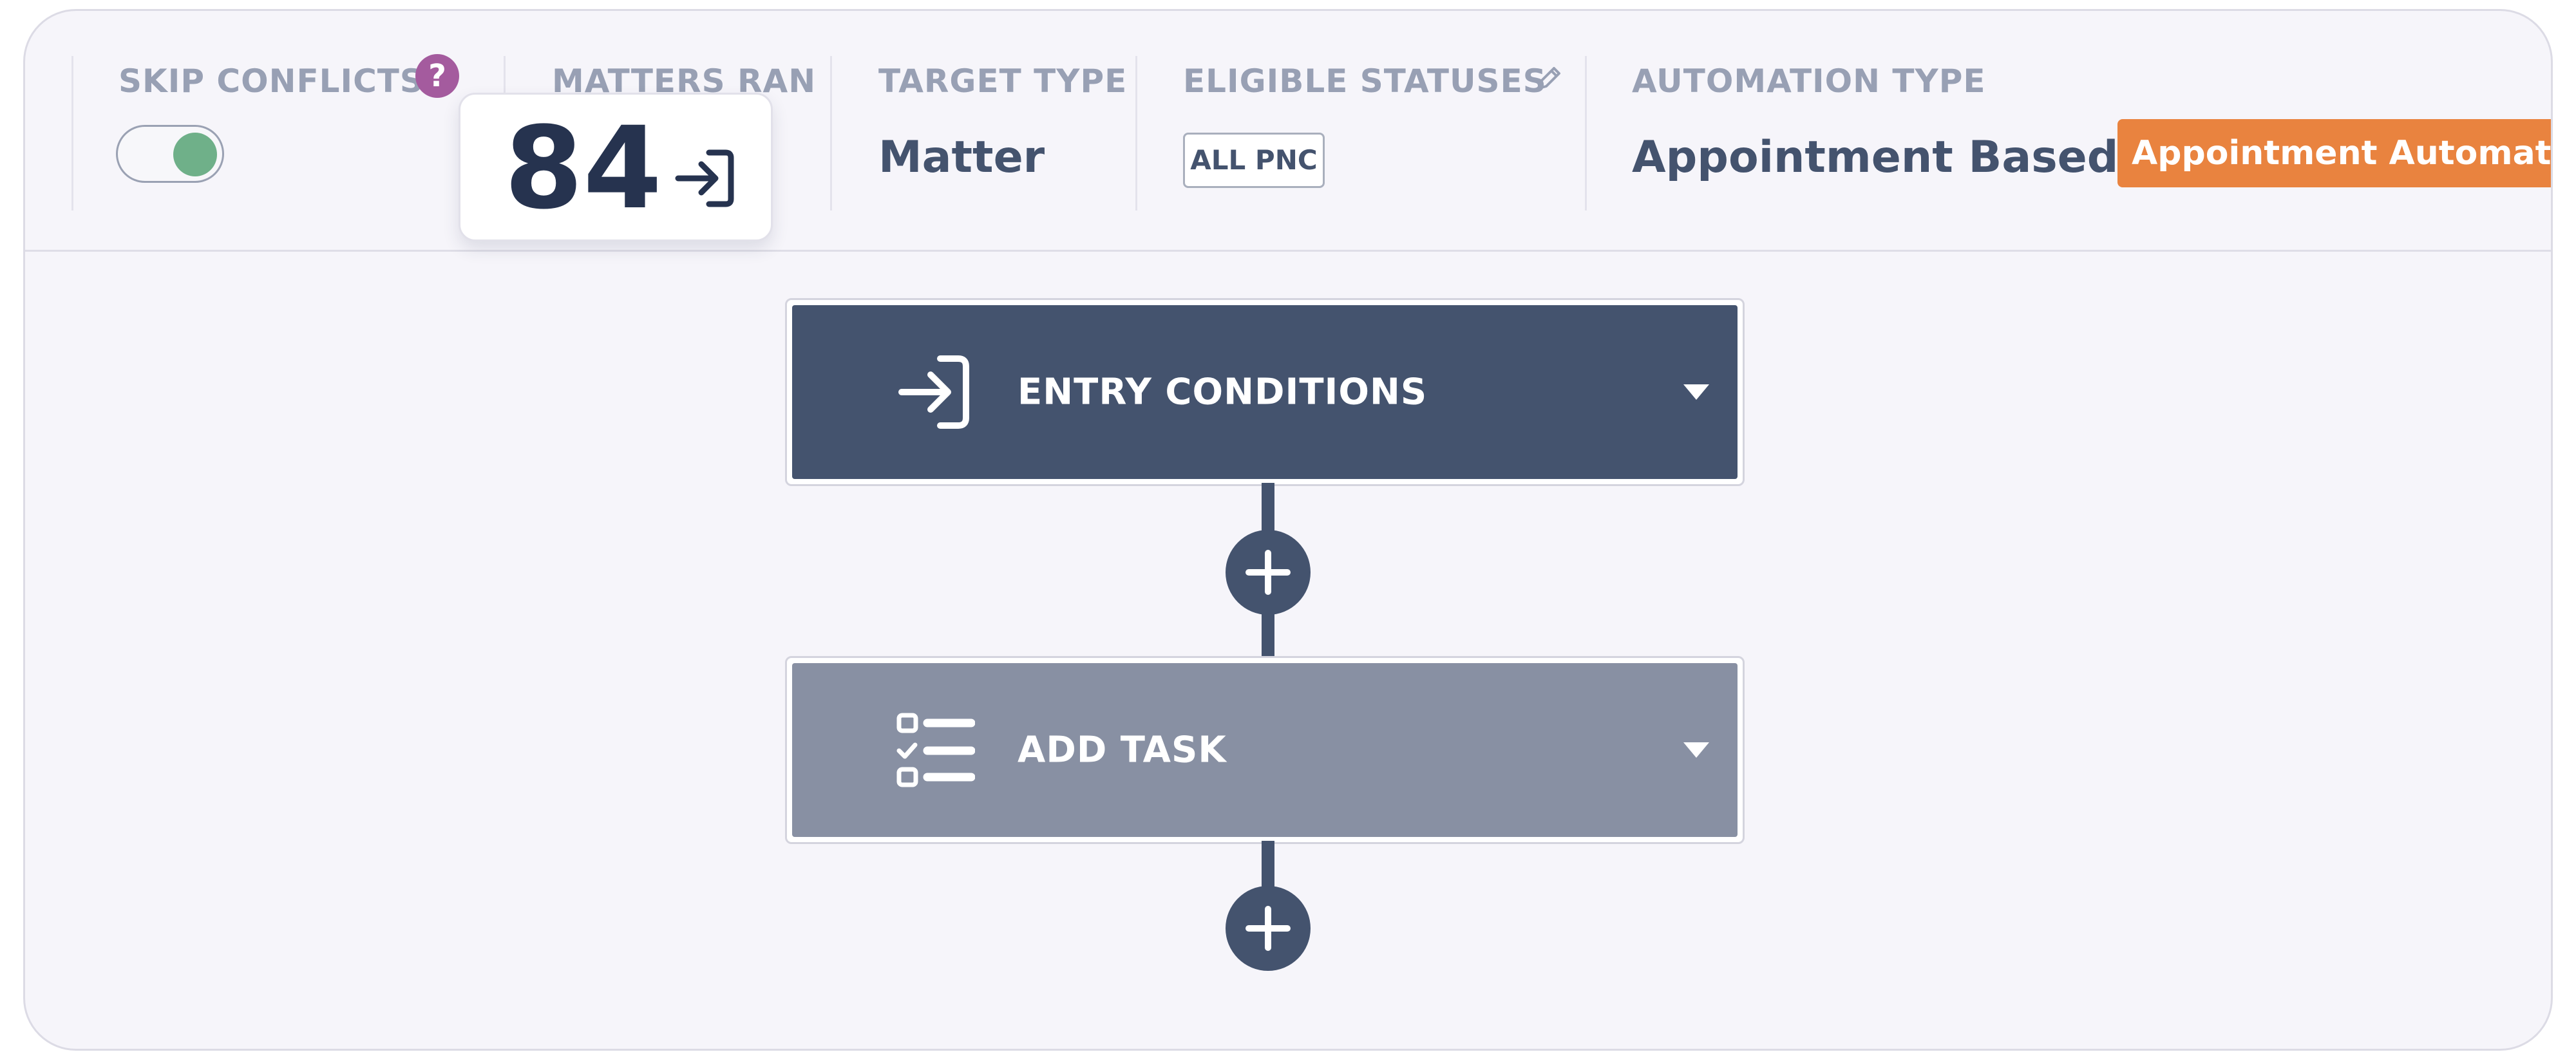 The image size is (2576, 1061). I want to click on automation-type-value: Appointment Based, so click(1876, 157).